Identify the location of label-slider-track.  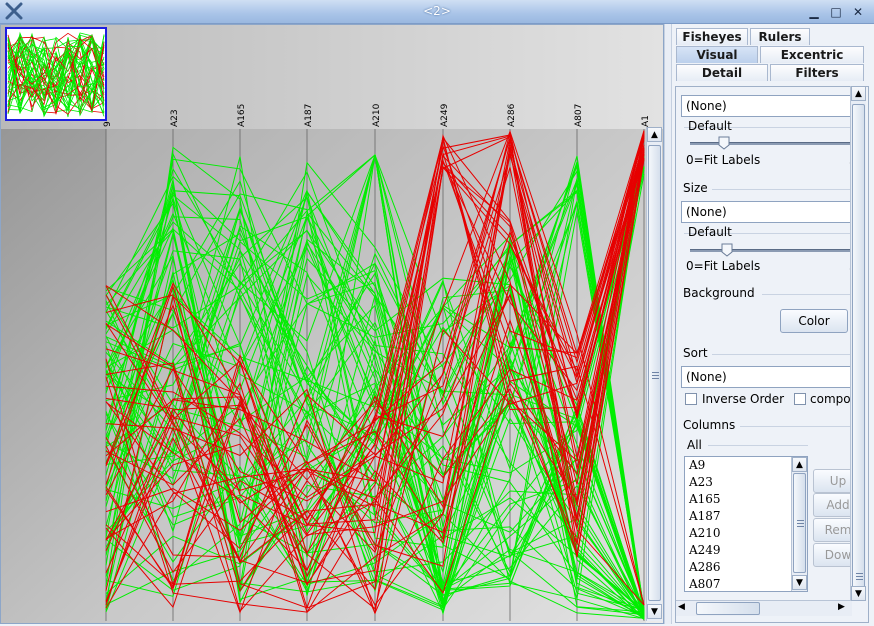
(770, 143).